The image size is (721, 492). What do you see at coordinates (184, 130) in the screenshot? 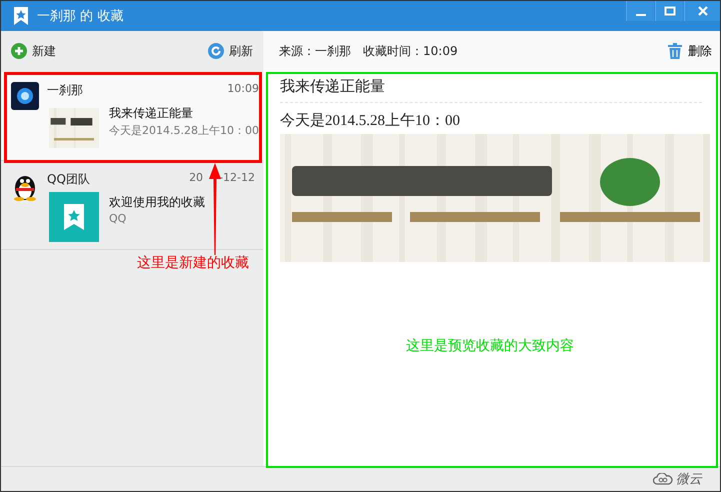
I see `item-summary: 今天是2014.5.28上午10：00` at bounding box center [184, 130].